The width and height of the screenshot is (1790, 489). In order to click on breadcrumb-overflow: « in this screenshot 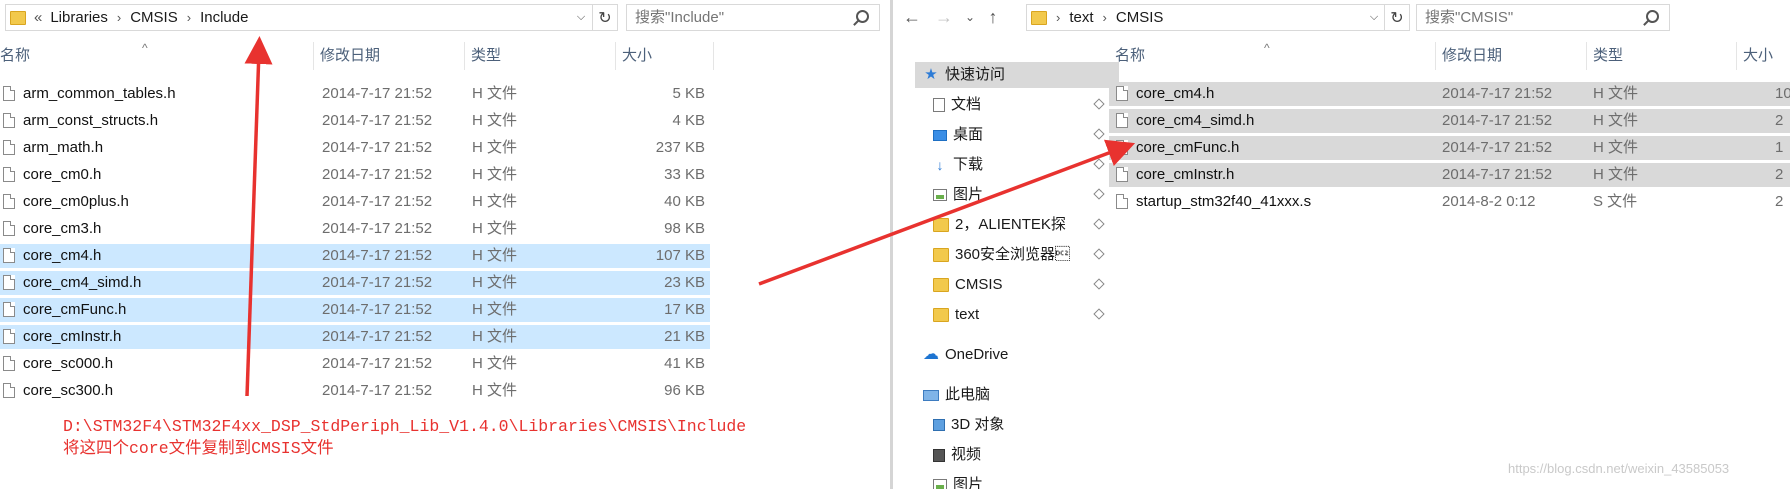, I will do `click(38, 17)`.